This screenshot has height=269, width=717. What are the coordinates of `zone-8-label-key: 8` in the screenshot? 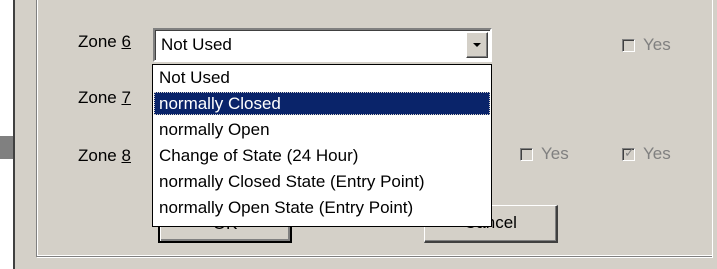 It's located at (126, 155).